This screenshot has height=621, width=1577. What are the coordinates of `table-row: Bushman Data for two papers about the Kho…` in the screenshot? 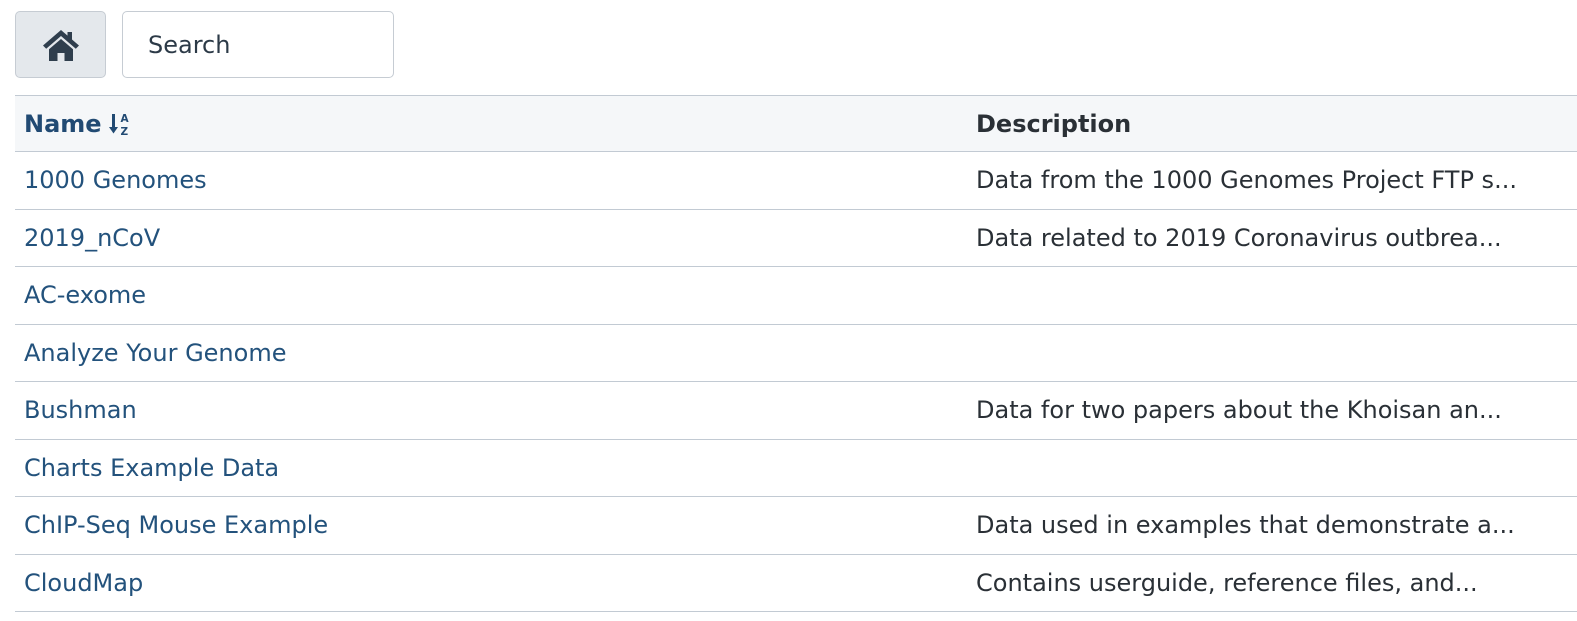 It's located at (796, 411).